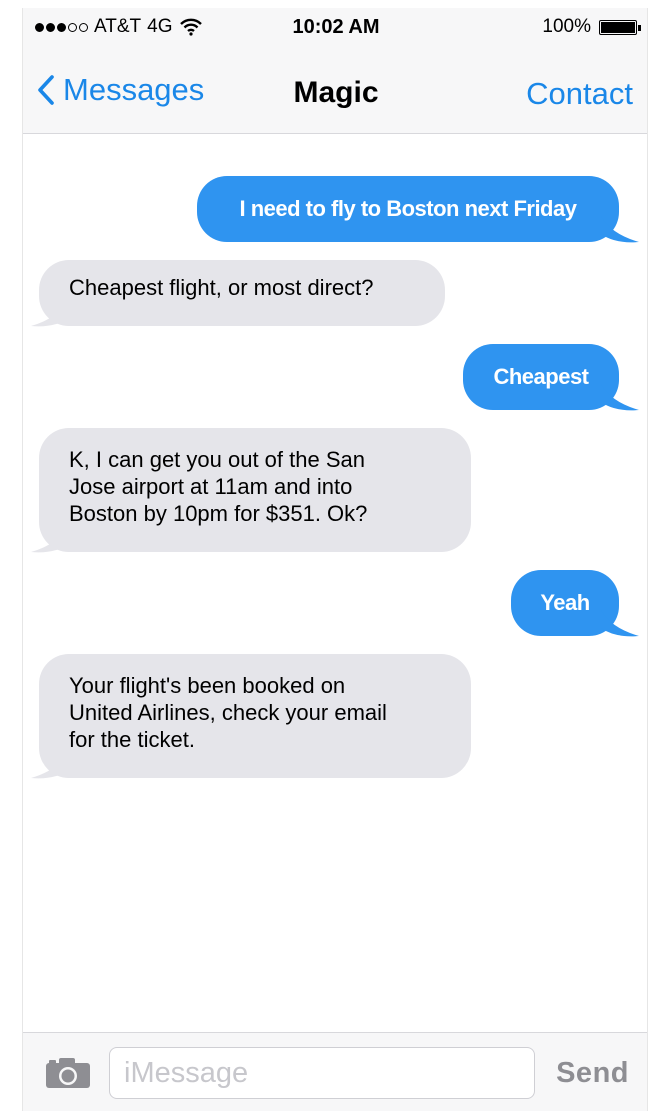 Image resolution: width=655 pixels, height=1114 pixels. Describe the element at coordinates (228, 712) in the screenshot. I see `message-text-line: United Airlines, check your email` at that location.